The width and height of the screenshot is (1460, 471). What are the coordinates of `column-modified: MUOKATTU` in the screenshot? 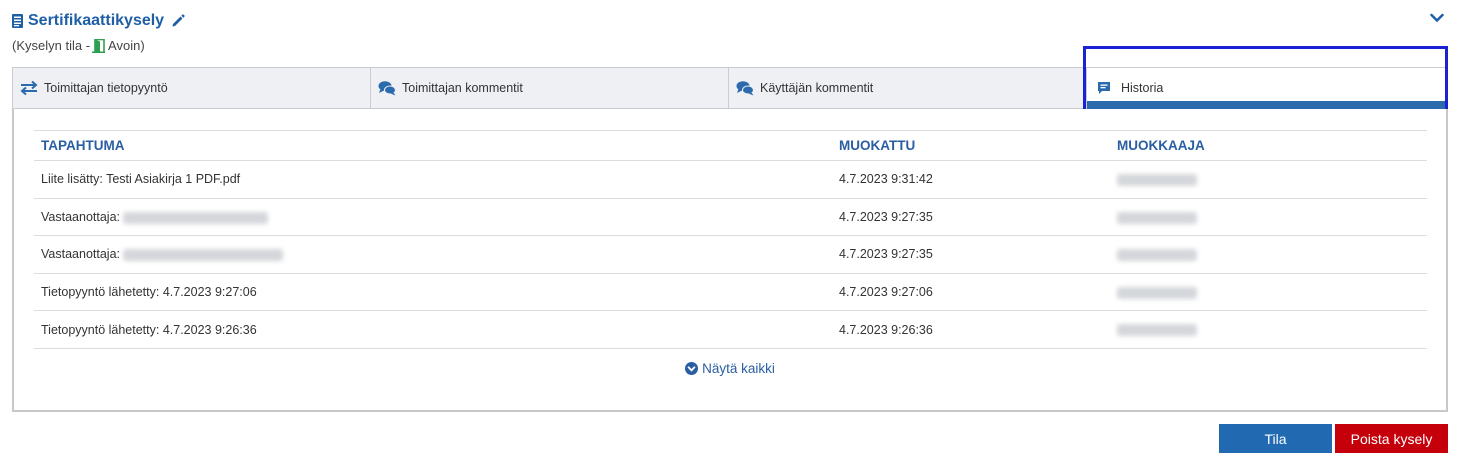 It's located at (971, 145).